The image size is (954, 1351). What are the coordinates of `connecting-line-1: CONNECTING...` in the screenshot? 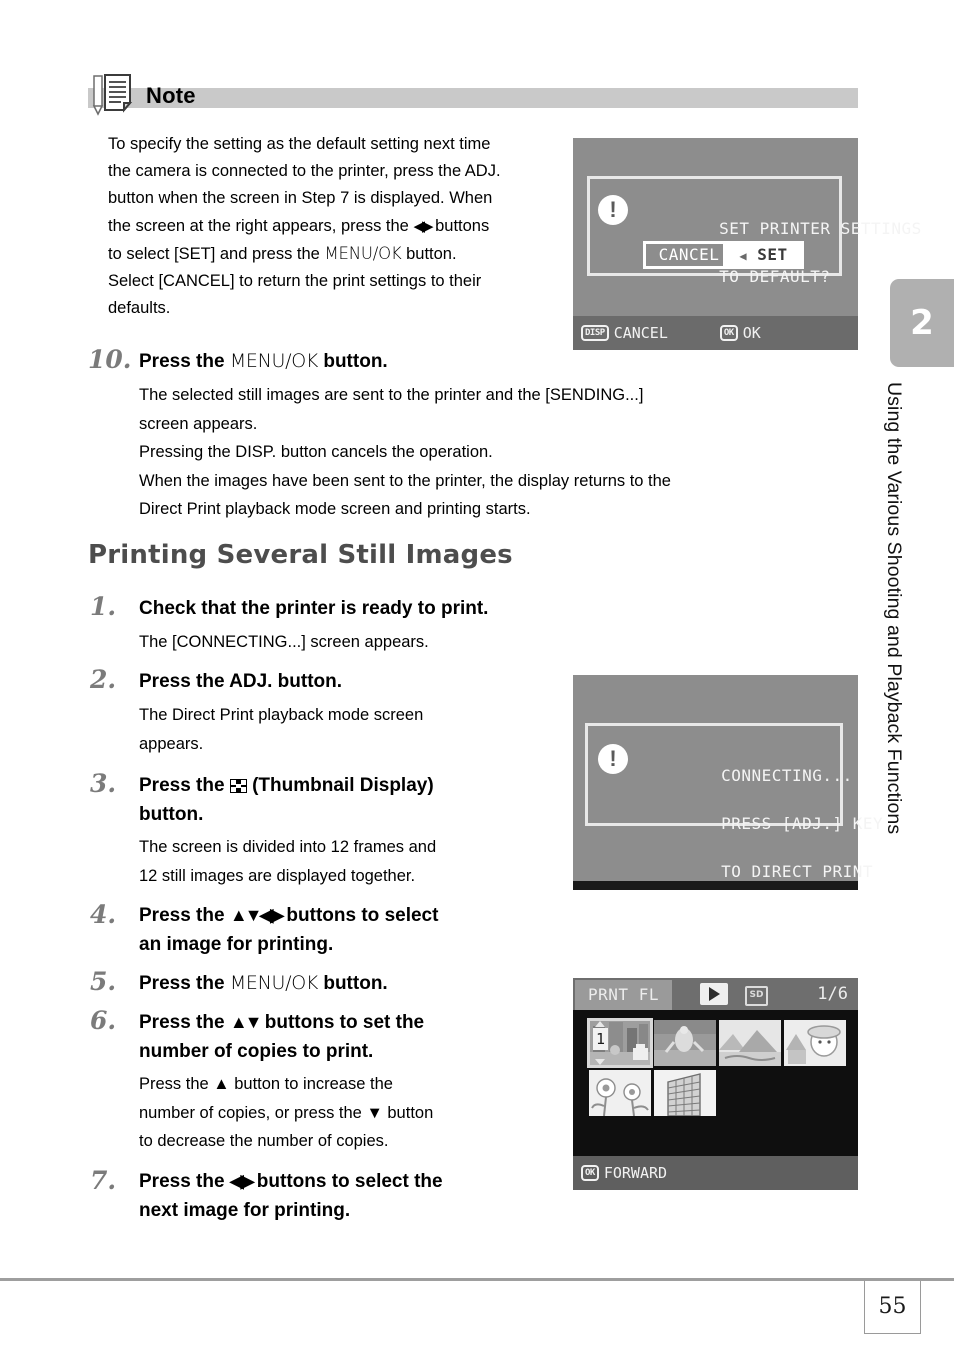 It's located at (787, 775).